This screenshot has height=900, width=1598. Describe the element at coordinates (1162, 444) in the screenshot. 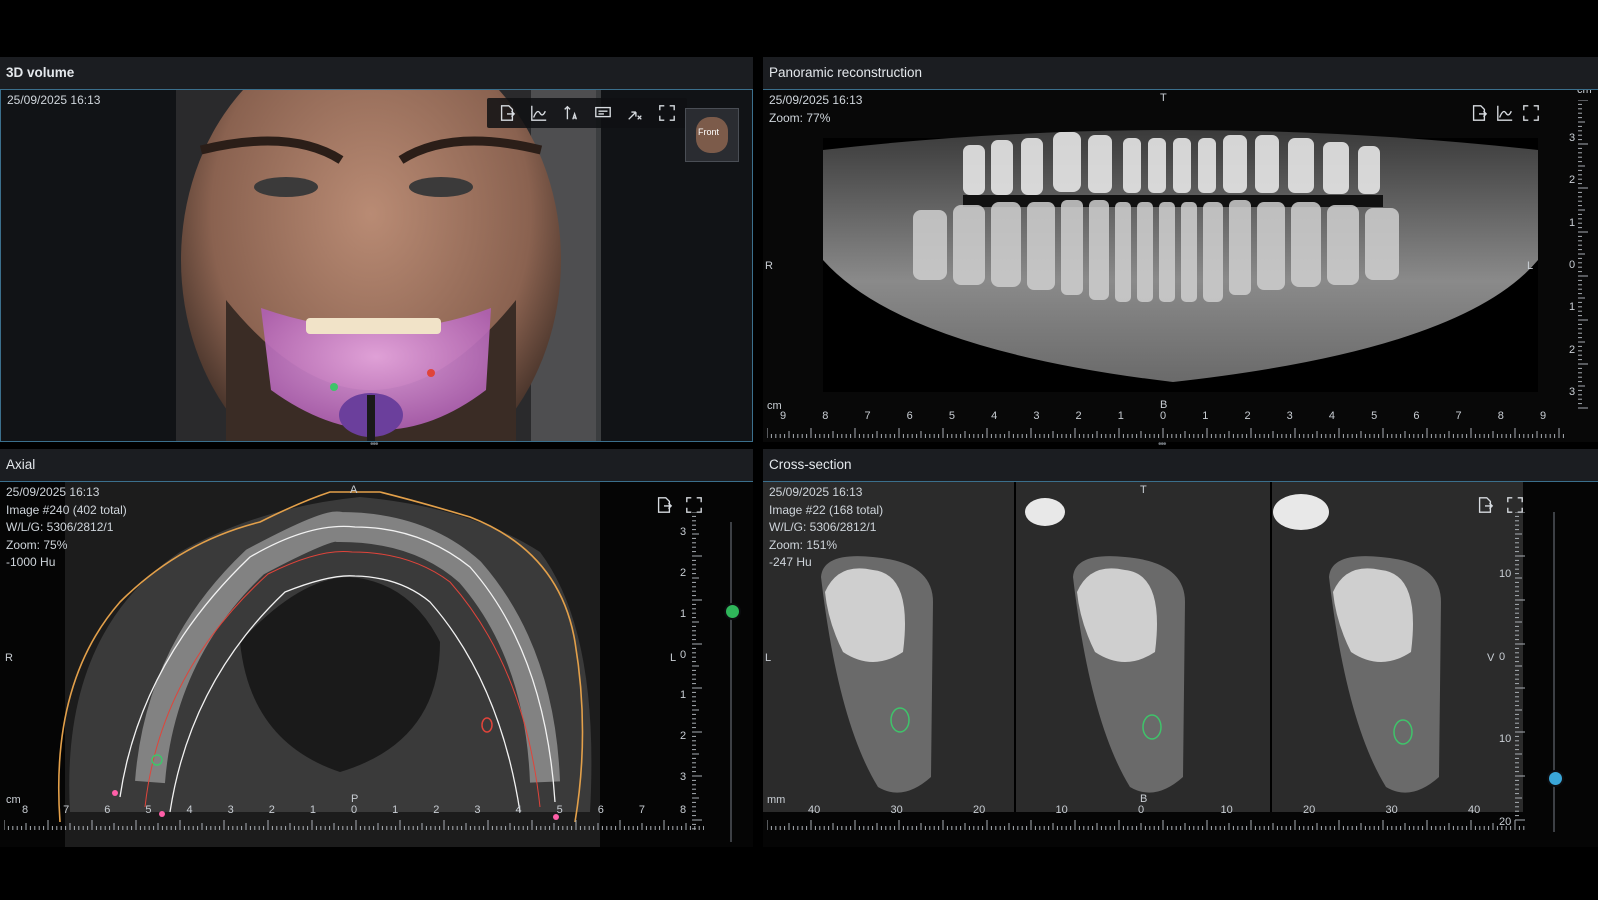

I see `splitter-grip-right: •••` at that location.